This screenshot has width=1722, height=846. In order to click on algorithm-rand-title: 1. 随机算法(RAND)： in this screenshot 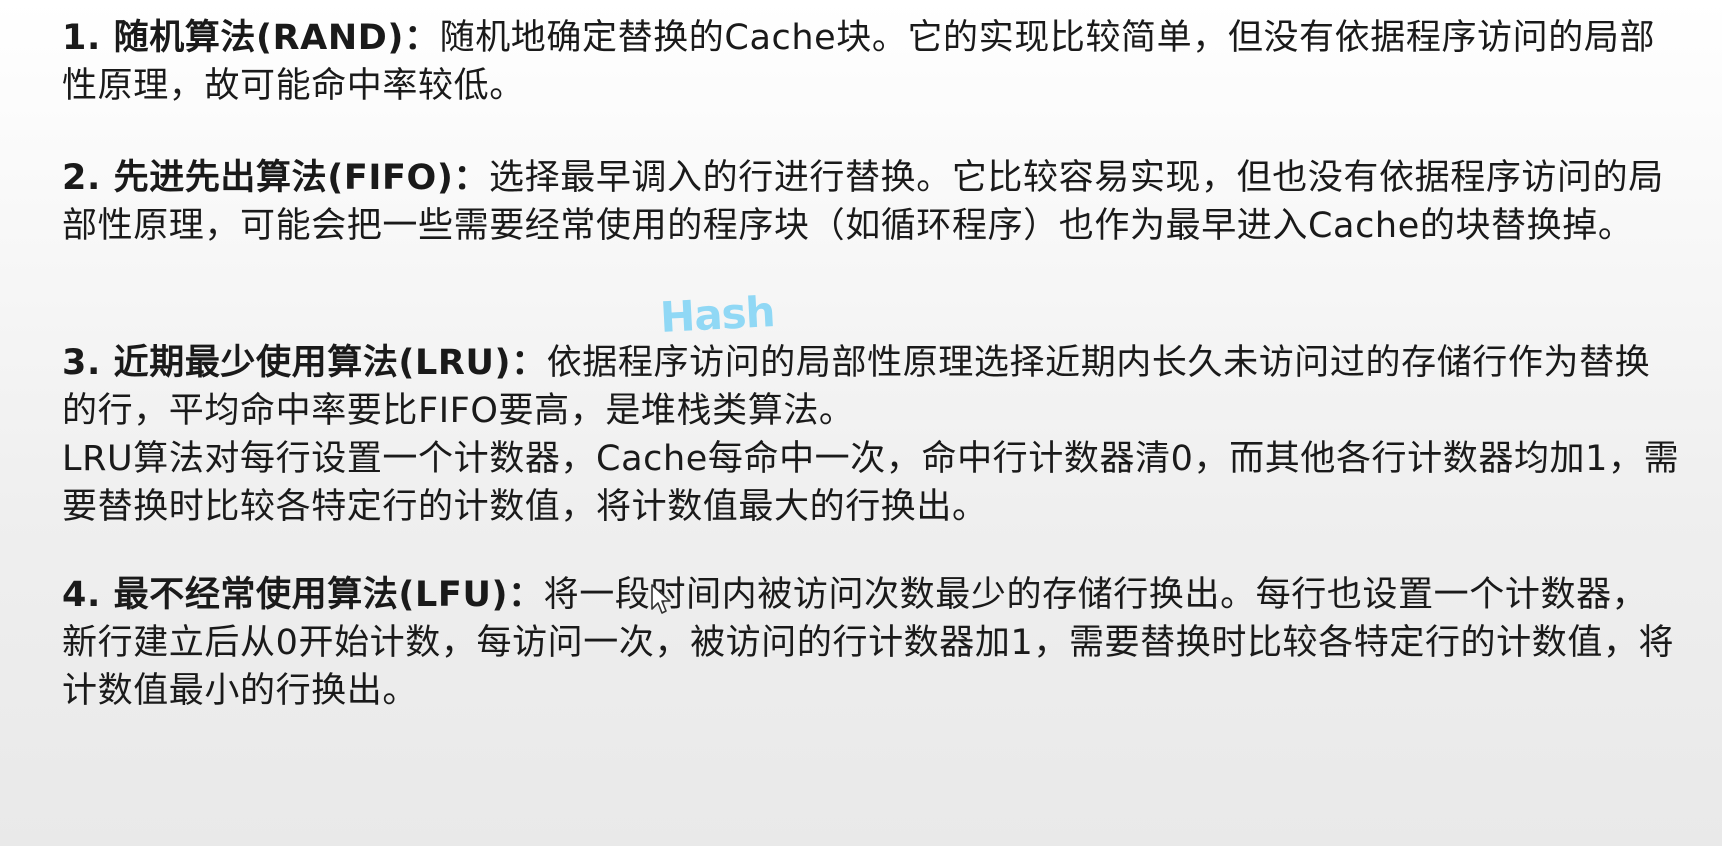, I will do `click(251, 38)`.